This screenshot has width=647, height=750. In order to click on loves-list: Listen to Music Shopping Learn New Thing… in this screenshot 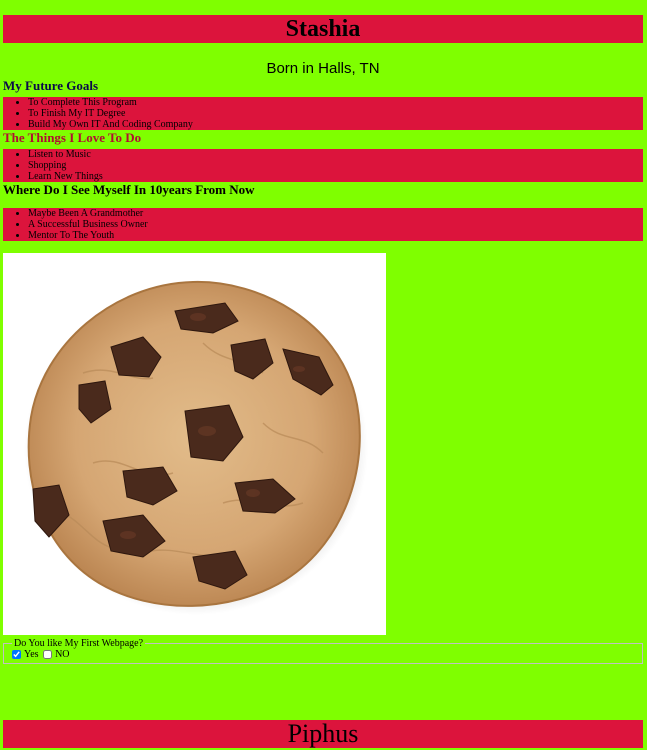, I will do `click(323, 165)`.